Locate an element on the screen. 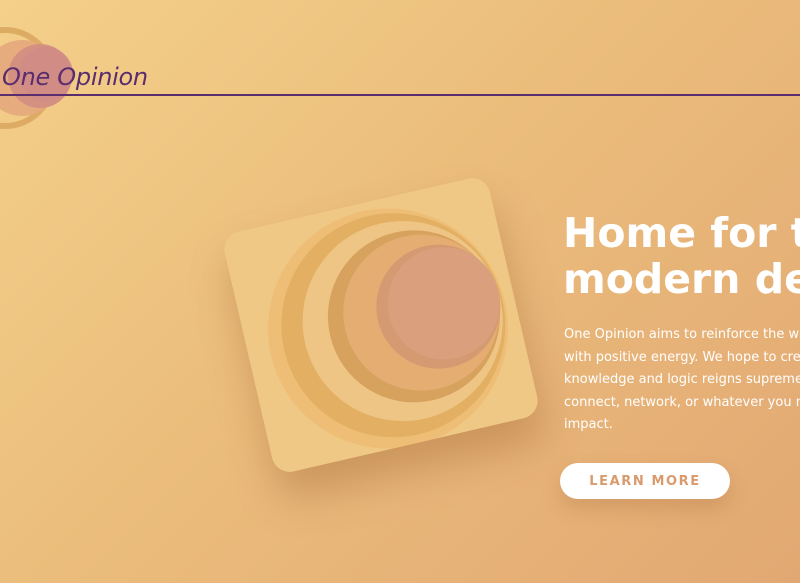 The image size is (800, 583). header-divider is located at coordinates (400, 95).